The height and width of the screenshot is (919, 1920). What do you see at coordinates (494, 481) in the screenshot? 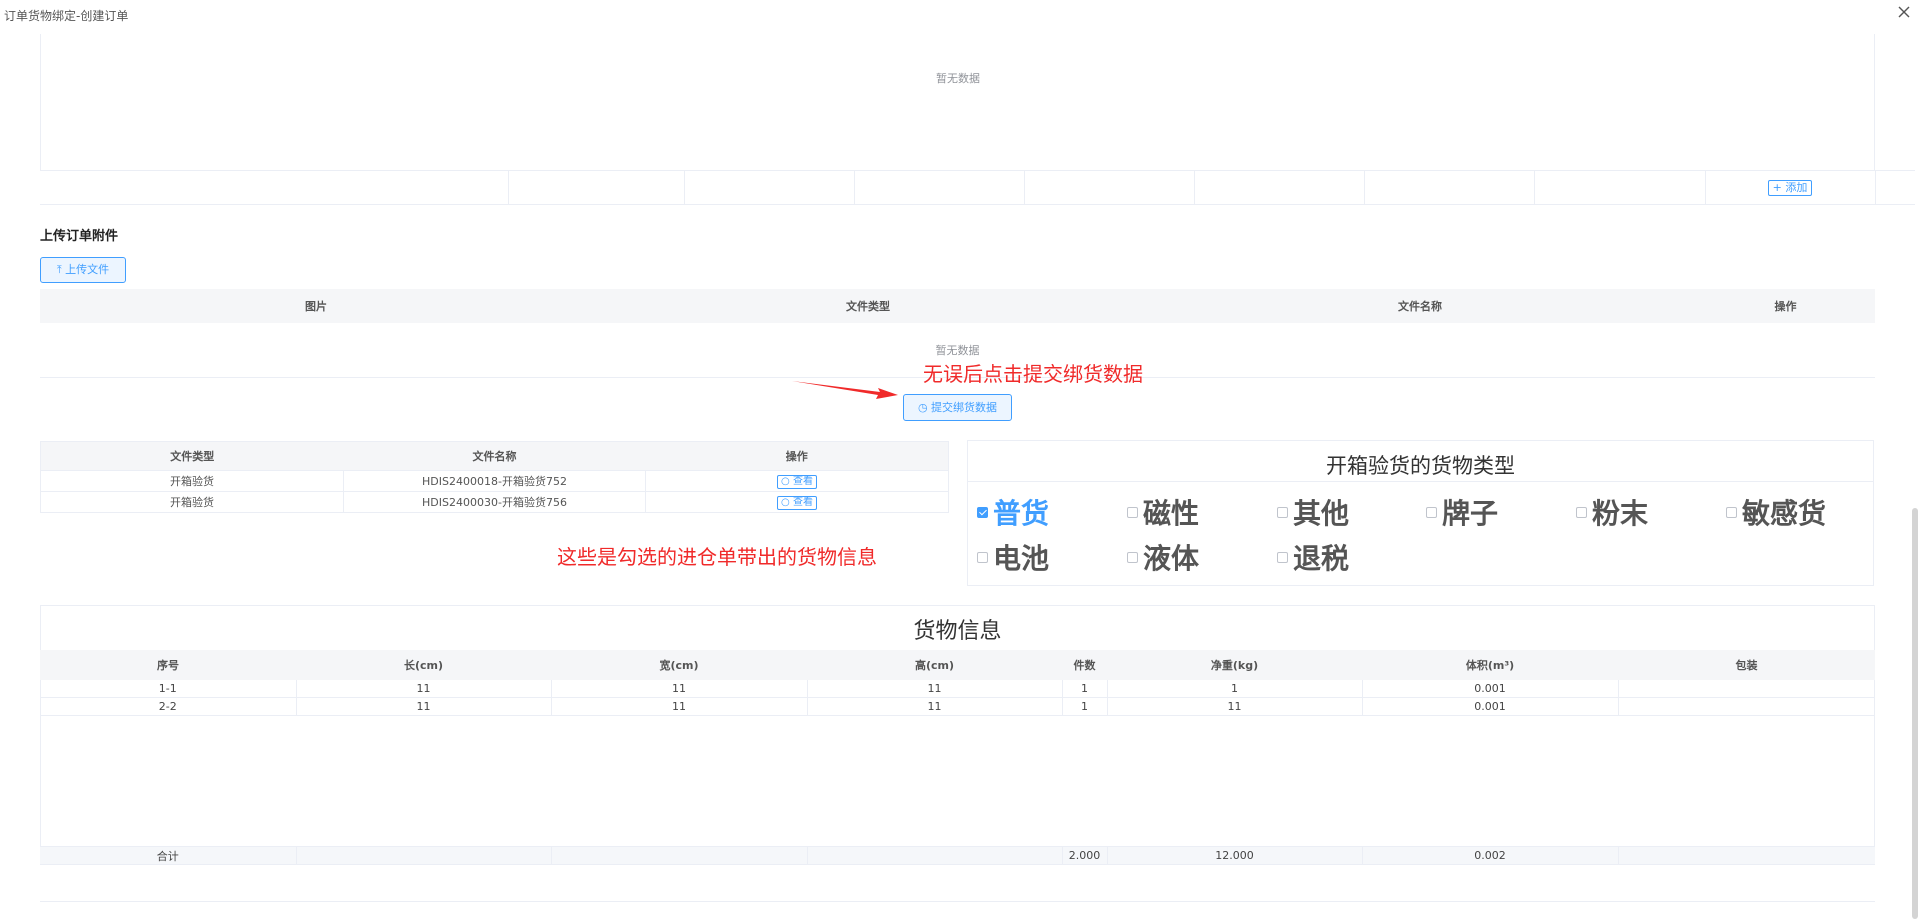
I see `file-name-cell: HDIS2400018-开箱验货752` at bounding box center [494, 481].